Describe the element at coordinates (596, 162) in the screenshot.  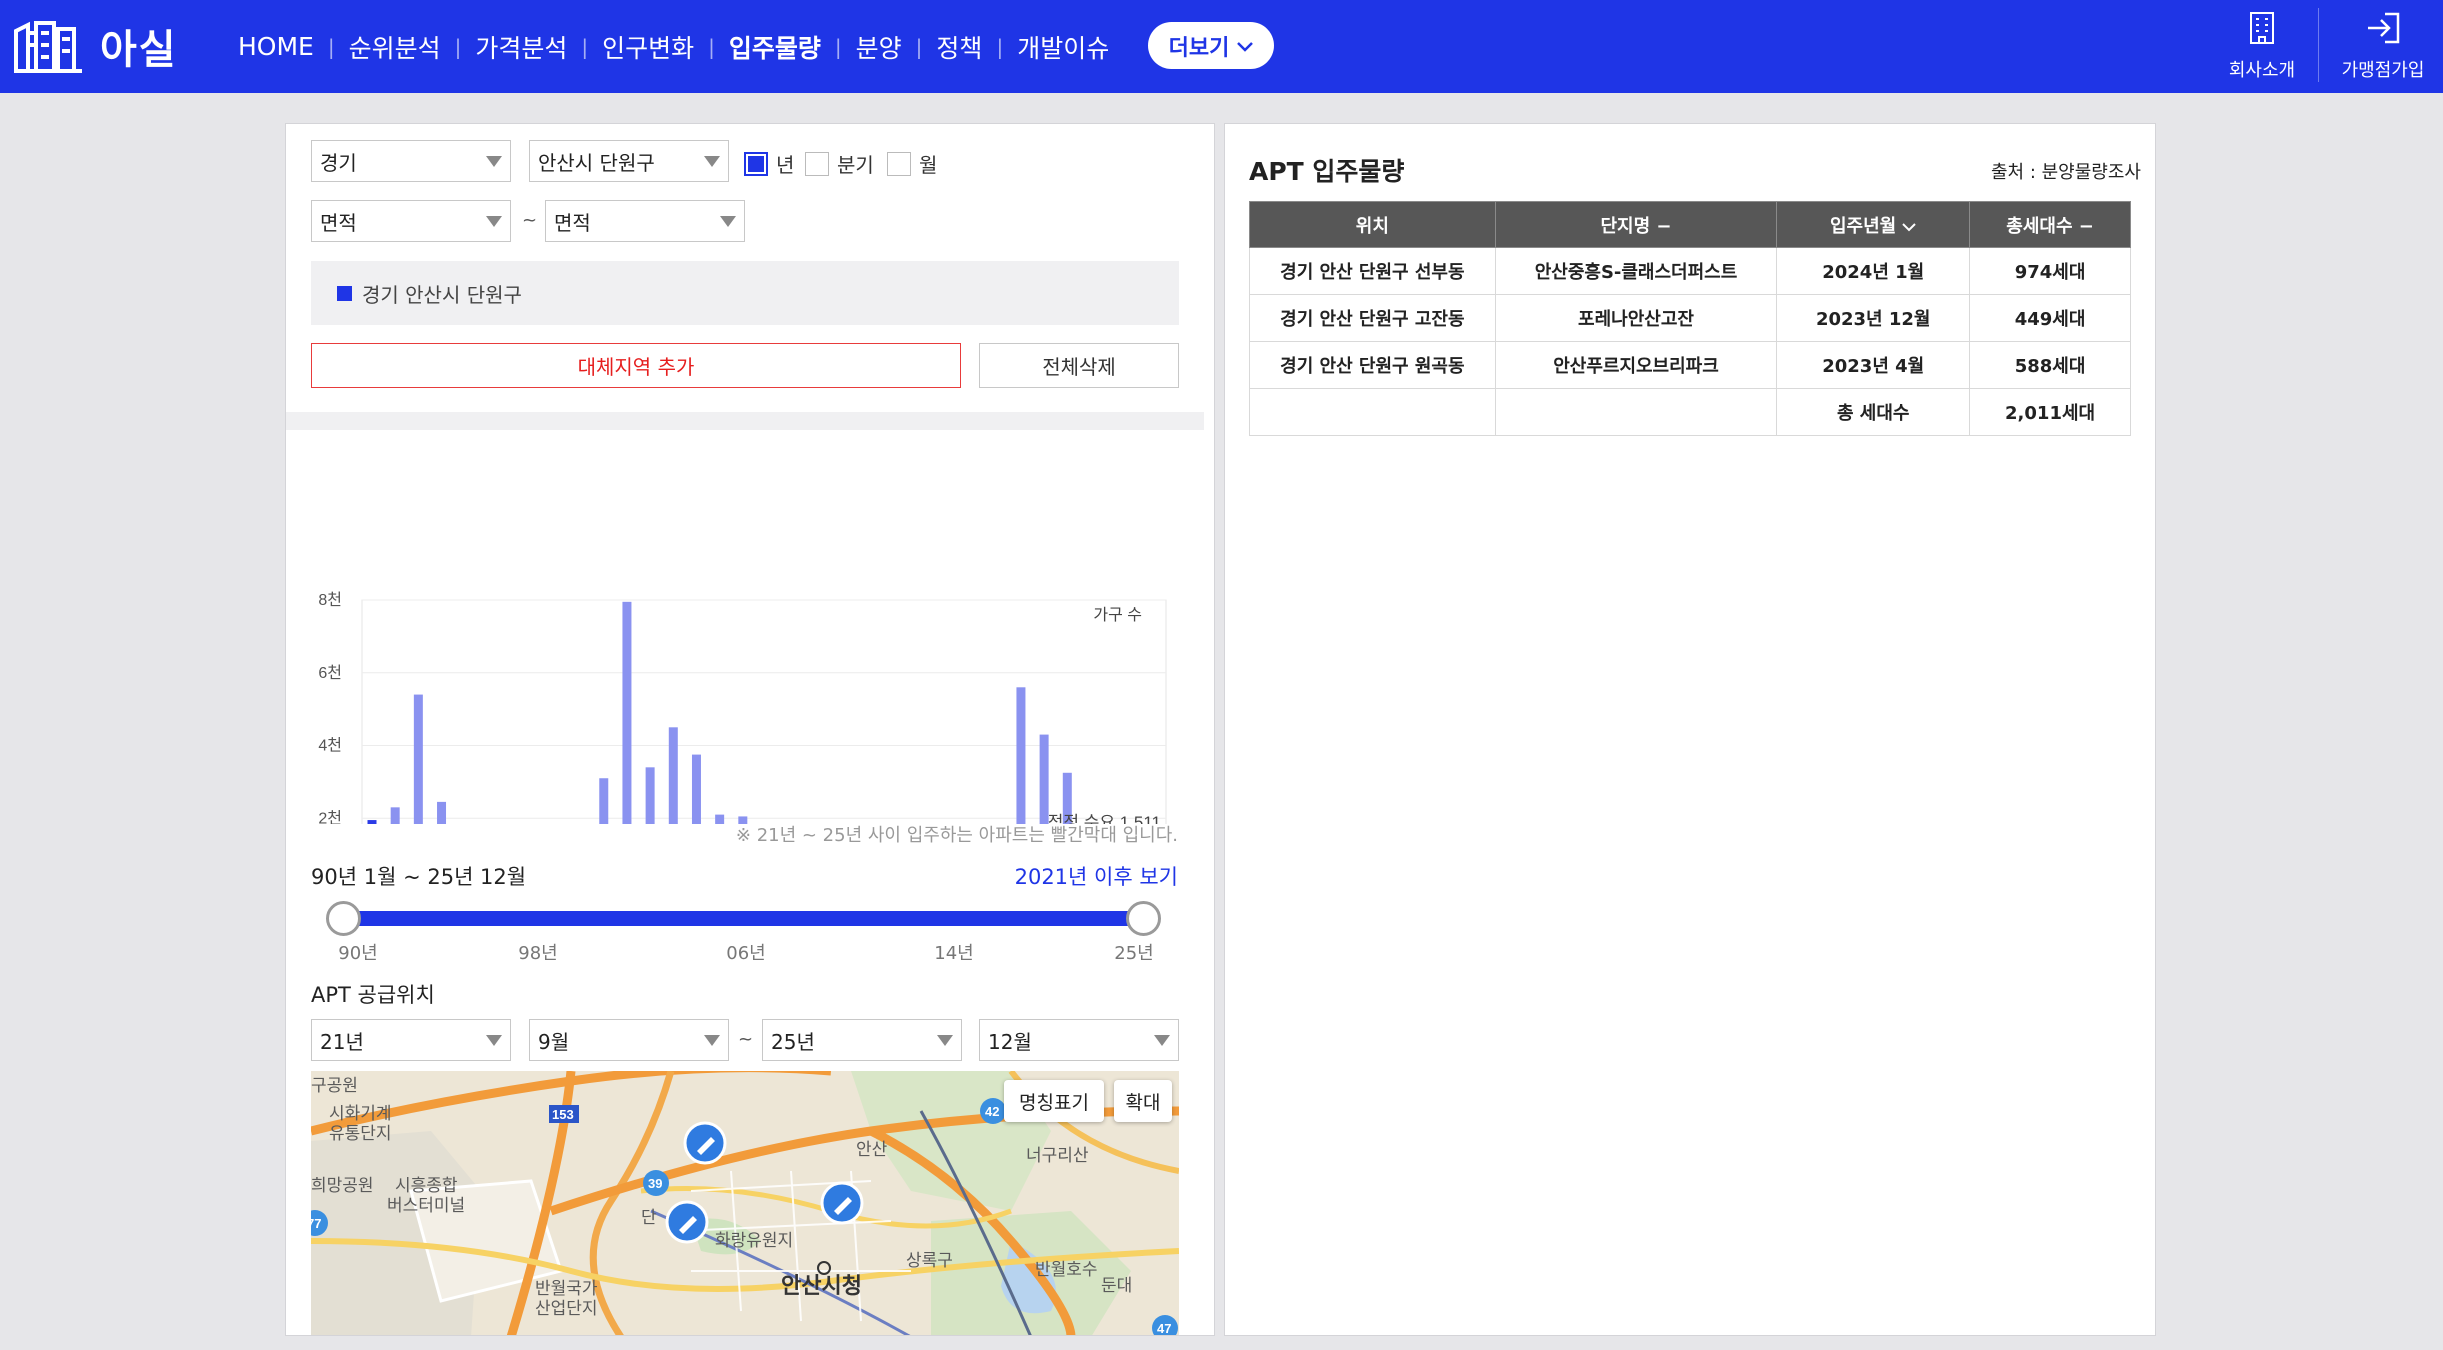
I see `region2-value: 안산시 단원구` at that location.